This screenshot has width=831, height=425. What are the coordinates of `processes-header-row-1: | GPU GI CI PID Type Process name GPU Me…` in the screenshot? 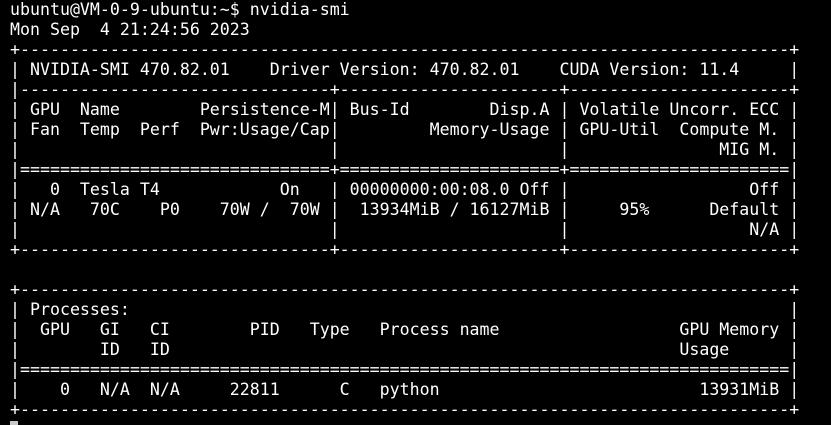 It's located at (405, 329).